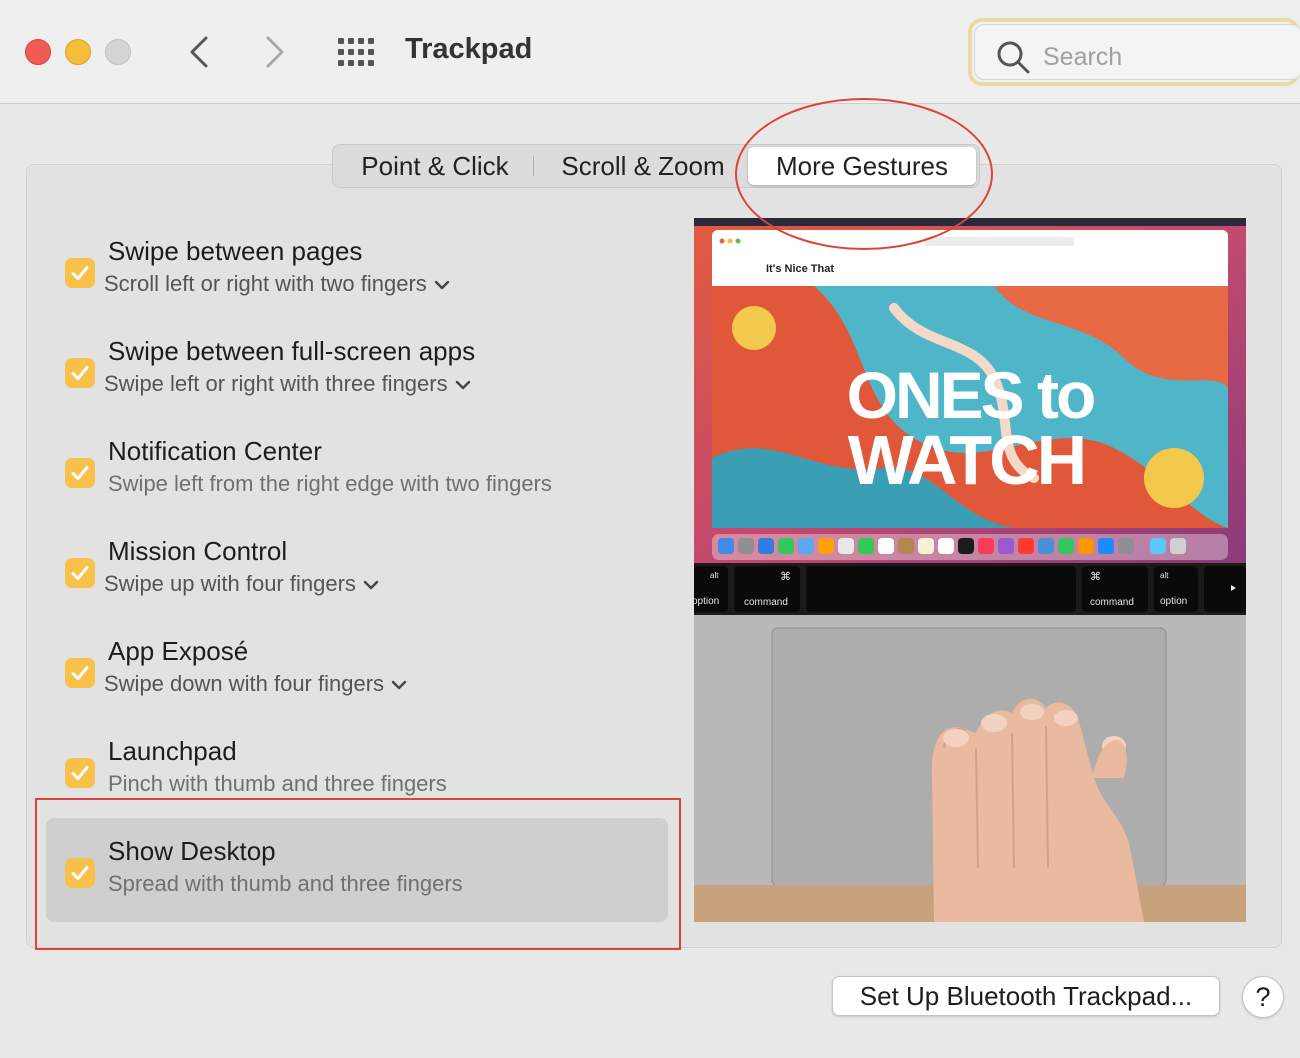  I want to click on search-placeholder: Search, so click(1083, 57).